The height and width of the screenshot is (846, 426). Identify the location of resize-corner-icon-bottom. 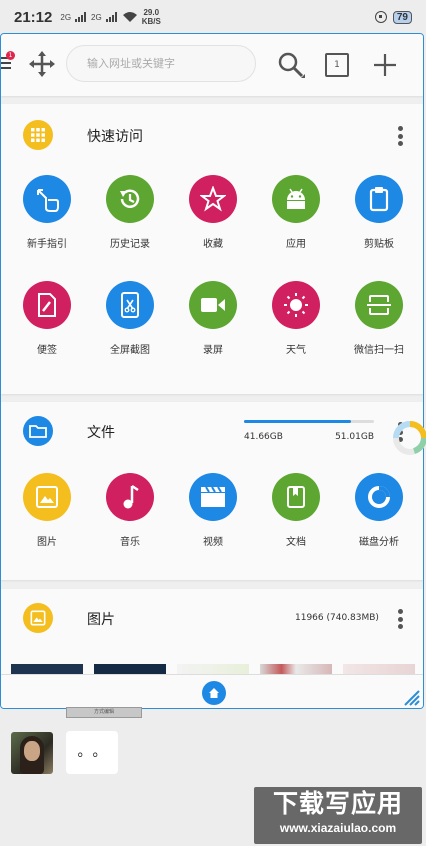
(412, 698).